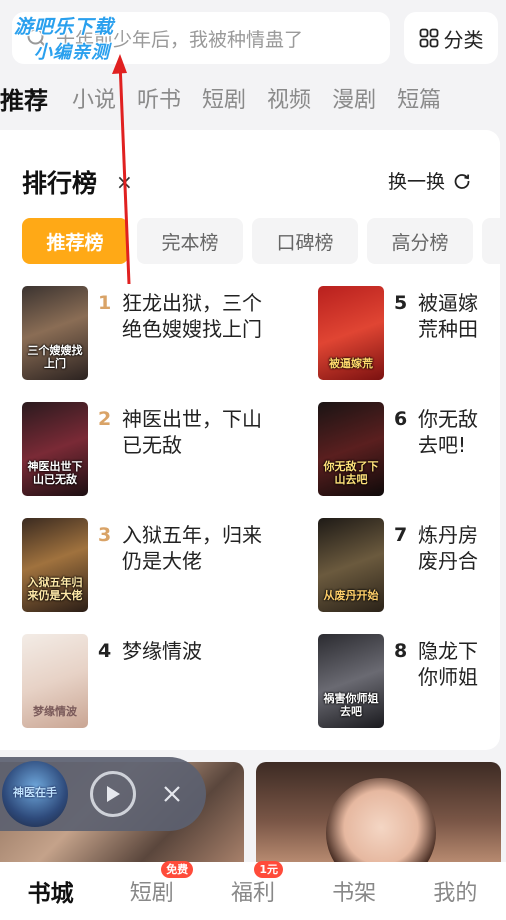 Image resolution: width=506 pixels, height=920 pixels. What do you see at coordinates (252, 893) in the screenshot?
I see `nav-label: 福利` at bounding box center [252, 893].